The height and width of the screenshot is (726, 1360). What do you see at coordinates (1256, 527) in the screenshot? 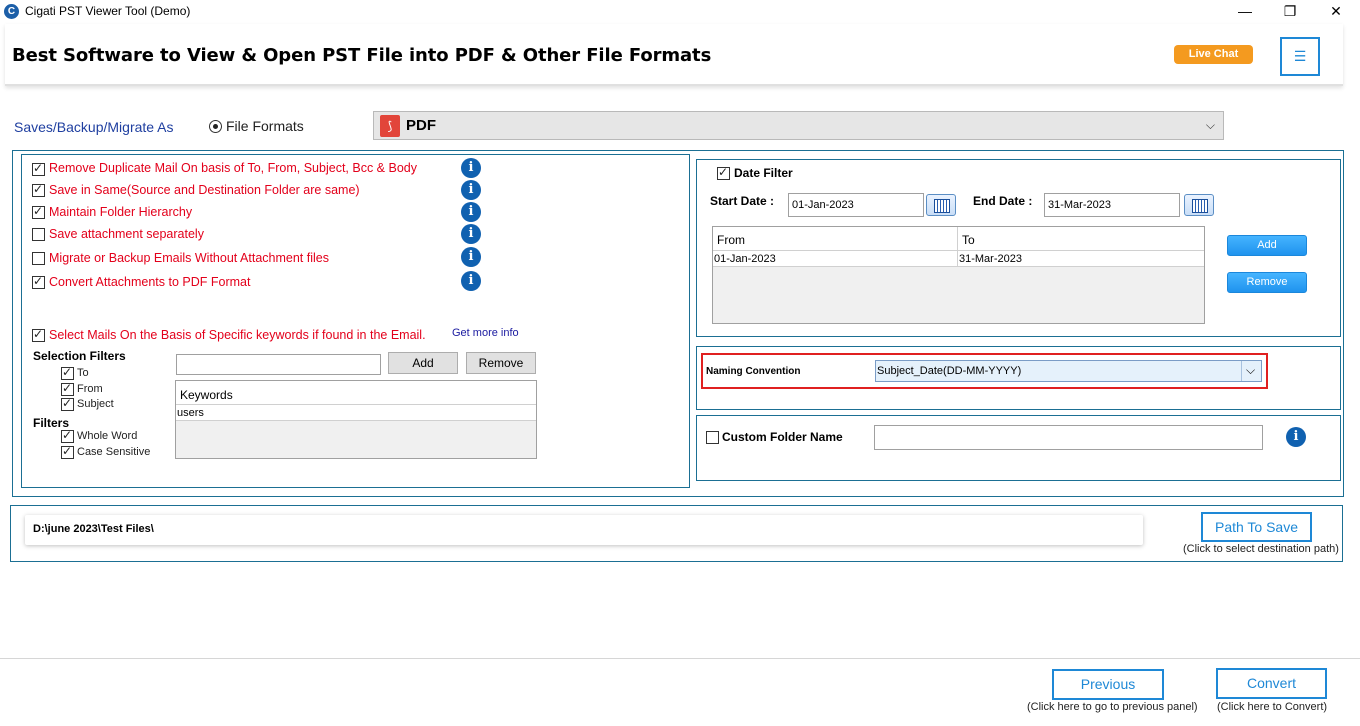
I see `path-to-save-button: Path To Save` at bounding box center [1256, 527].